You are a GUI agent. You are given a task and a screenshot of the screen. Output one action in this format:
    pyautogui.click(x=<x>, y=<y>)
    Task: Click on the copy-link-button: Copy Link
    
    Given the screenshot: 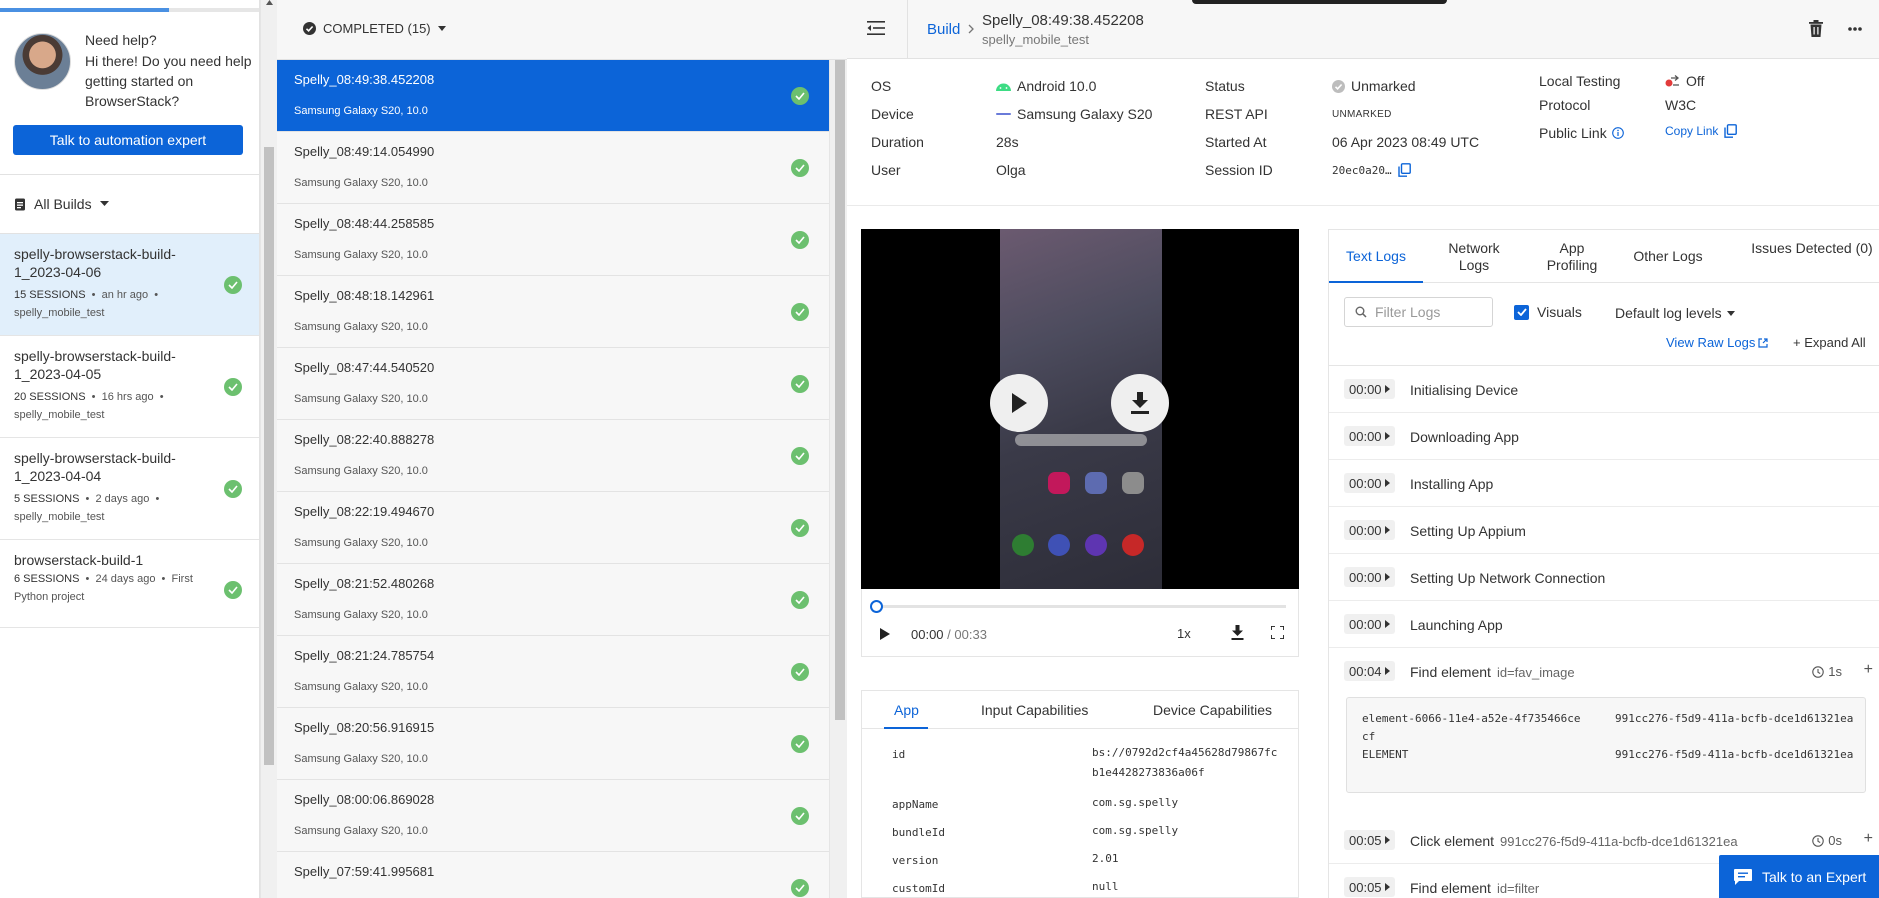 What is the action you would take?
    pyautogui.click(x=1701, y=131)
    